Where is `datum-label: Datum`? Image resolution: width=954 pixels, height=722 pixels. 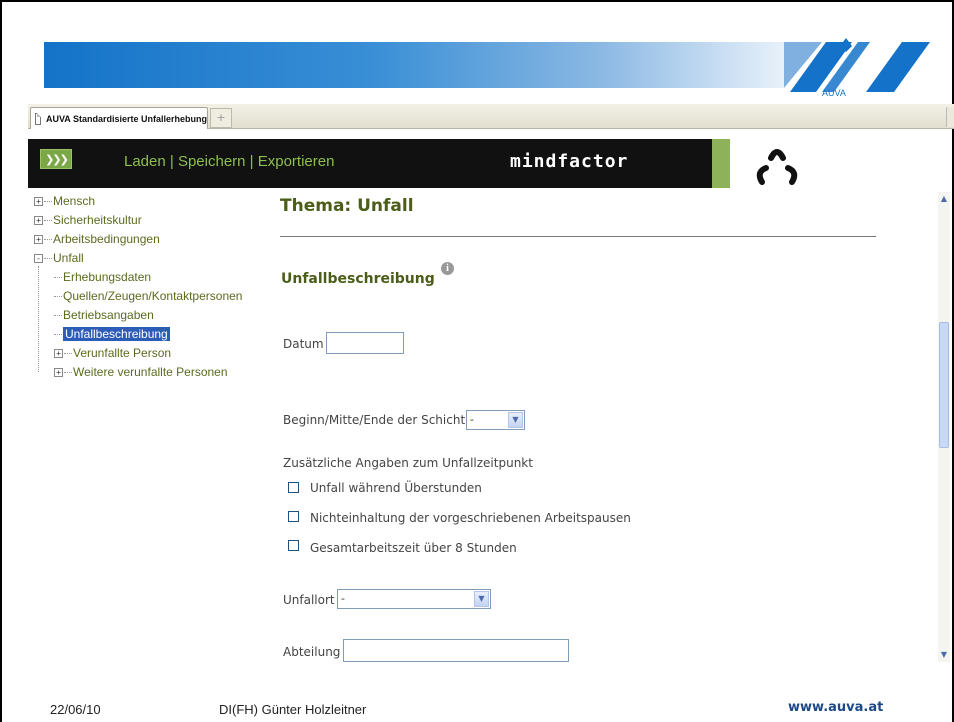
datum-label: Datum is located at coordinates (303, 344).